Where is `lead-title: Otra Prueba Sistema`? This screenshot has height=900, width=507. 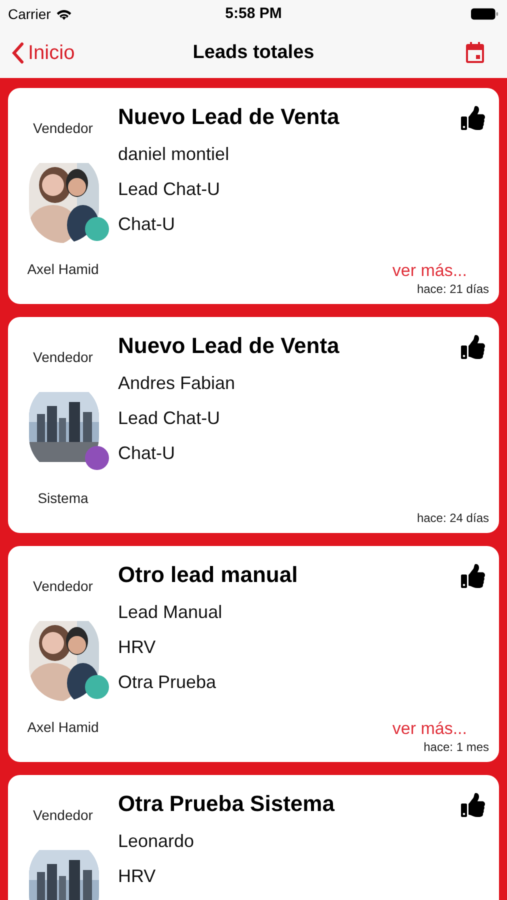 lead-title: Otra Prueba Sistema is located at coordinates (226, 804).